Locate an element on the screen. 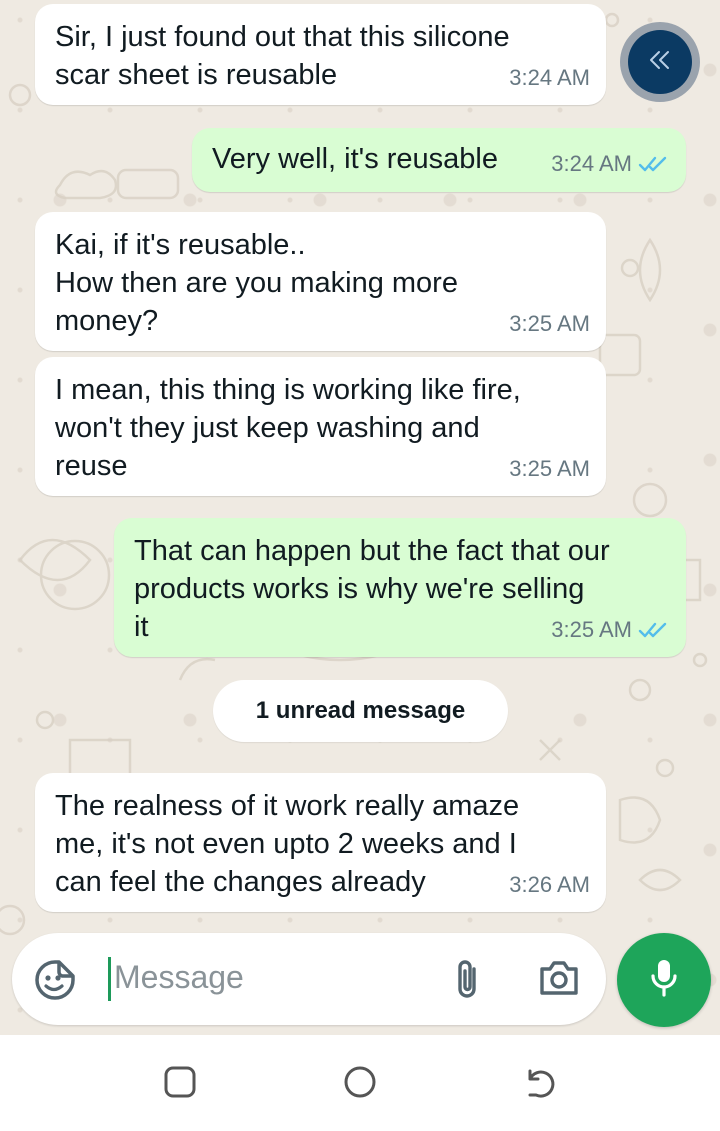 This screenshot has height=1131, width=720. message-bubble-outgoing: Very well, it's reusable 3:24 AM is located at coordinates (439, 160).